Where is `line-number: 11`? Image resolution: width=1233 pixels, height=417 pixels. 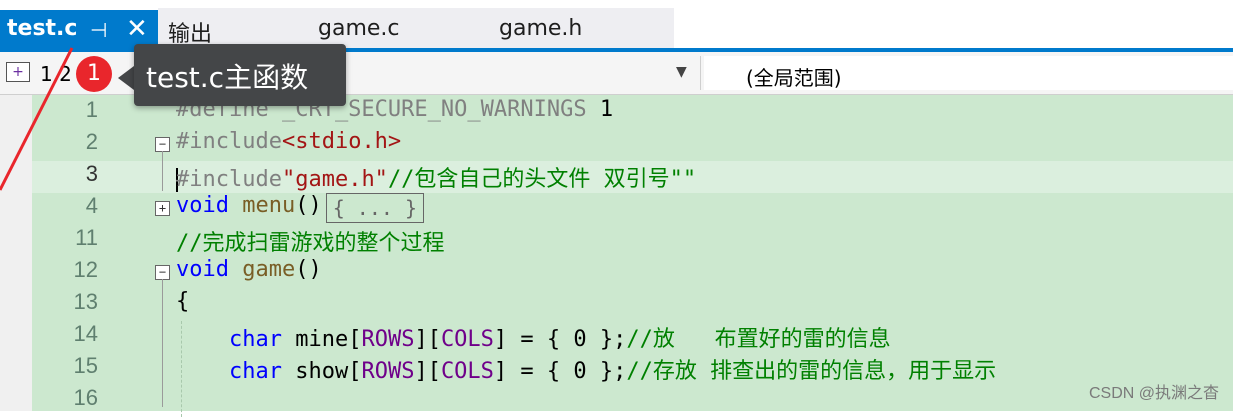 line-number: 11 is located at coordinates (86, 237).